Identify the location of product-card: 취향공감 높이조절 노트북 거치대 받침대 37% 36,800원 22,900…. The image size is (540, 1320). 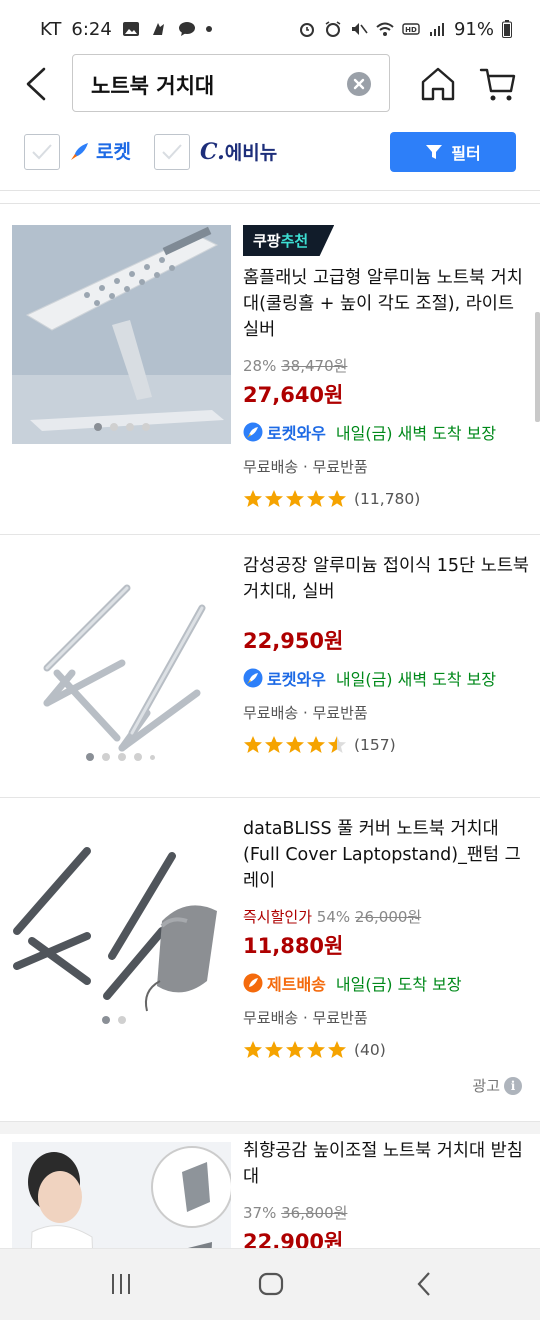
(270, 1185).